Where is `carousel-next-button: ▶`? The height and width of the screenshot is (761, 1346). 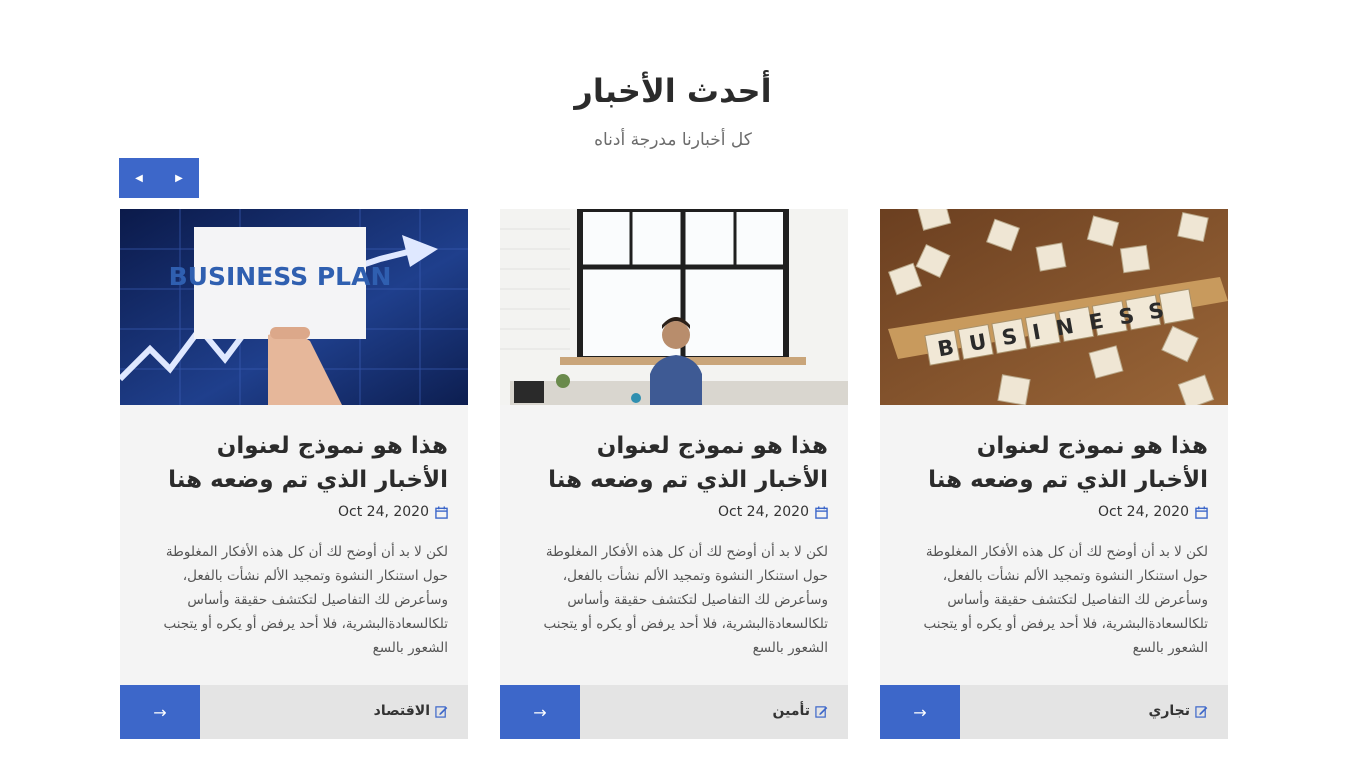
carousel-next-button: ▶ is located at coordinates (179, 178).